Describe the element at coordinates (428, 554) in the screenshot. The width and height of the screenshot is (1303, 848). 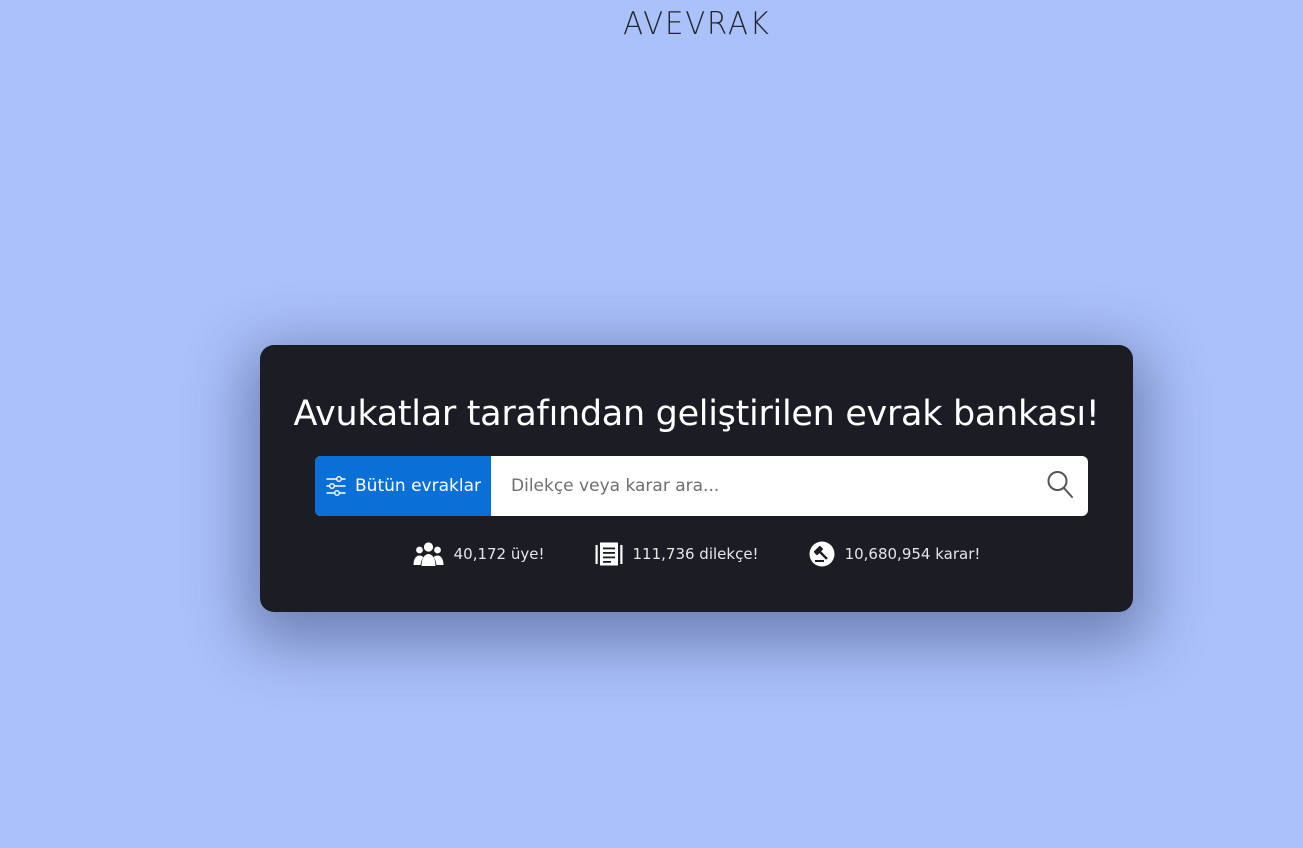
I see `users-icon` at that location.